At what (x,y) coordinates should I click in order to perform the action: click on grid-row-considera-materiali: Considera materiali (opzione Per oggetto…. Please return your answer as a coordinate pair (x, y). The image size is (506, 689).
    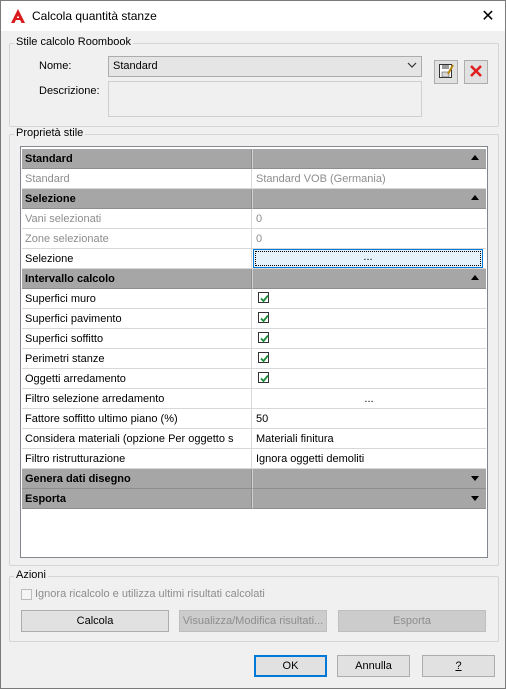
    Looking at the image, I should click on (254, 439).